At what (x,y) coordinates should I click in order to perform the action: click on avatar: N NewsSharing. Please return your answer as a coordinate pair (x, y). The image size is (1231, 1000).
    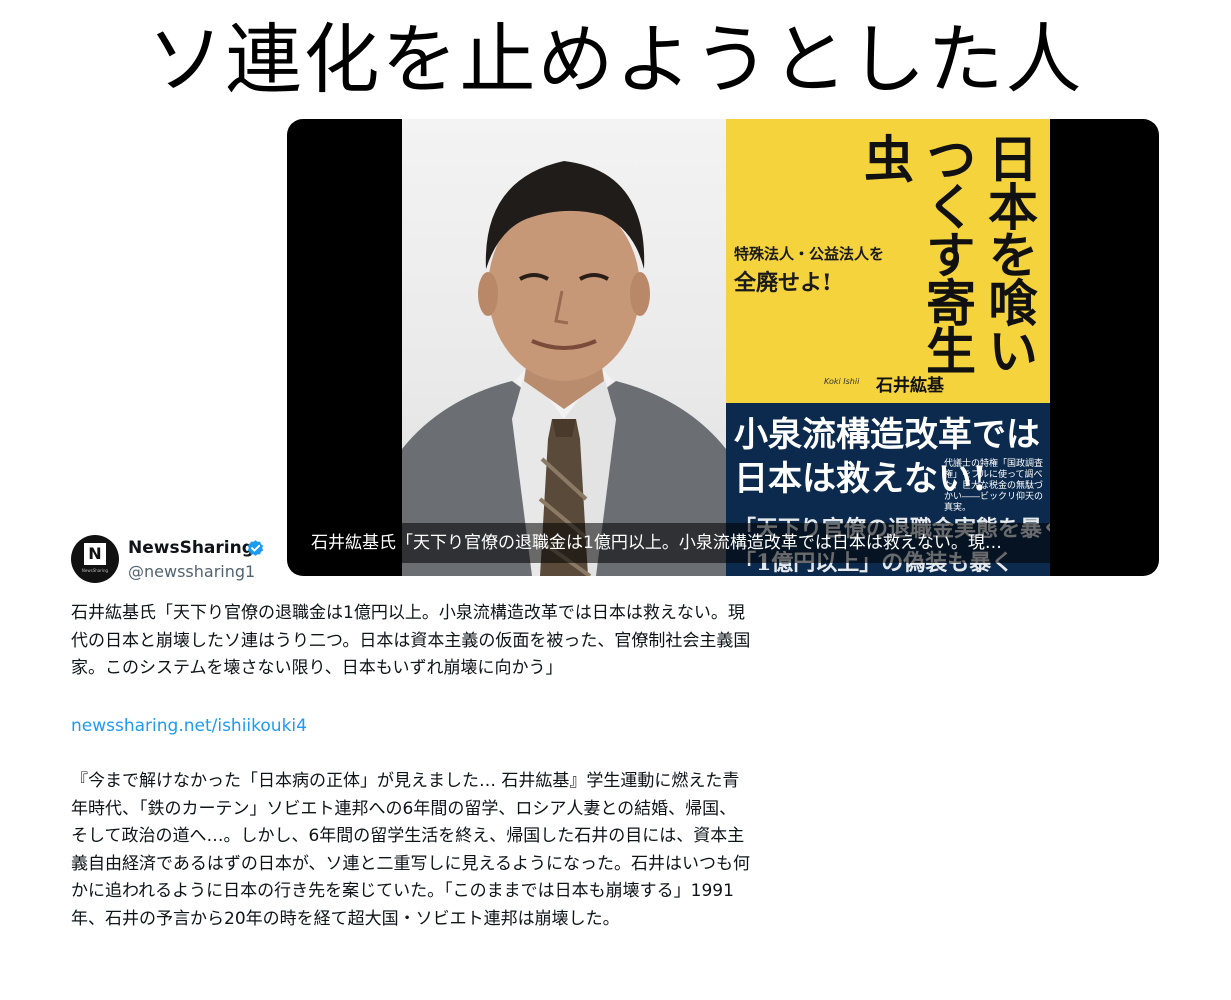
    Looking at the image, I should click on (95, 559).